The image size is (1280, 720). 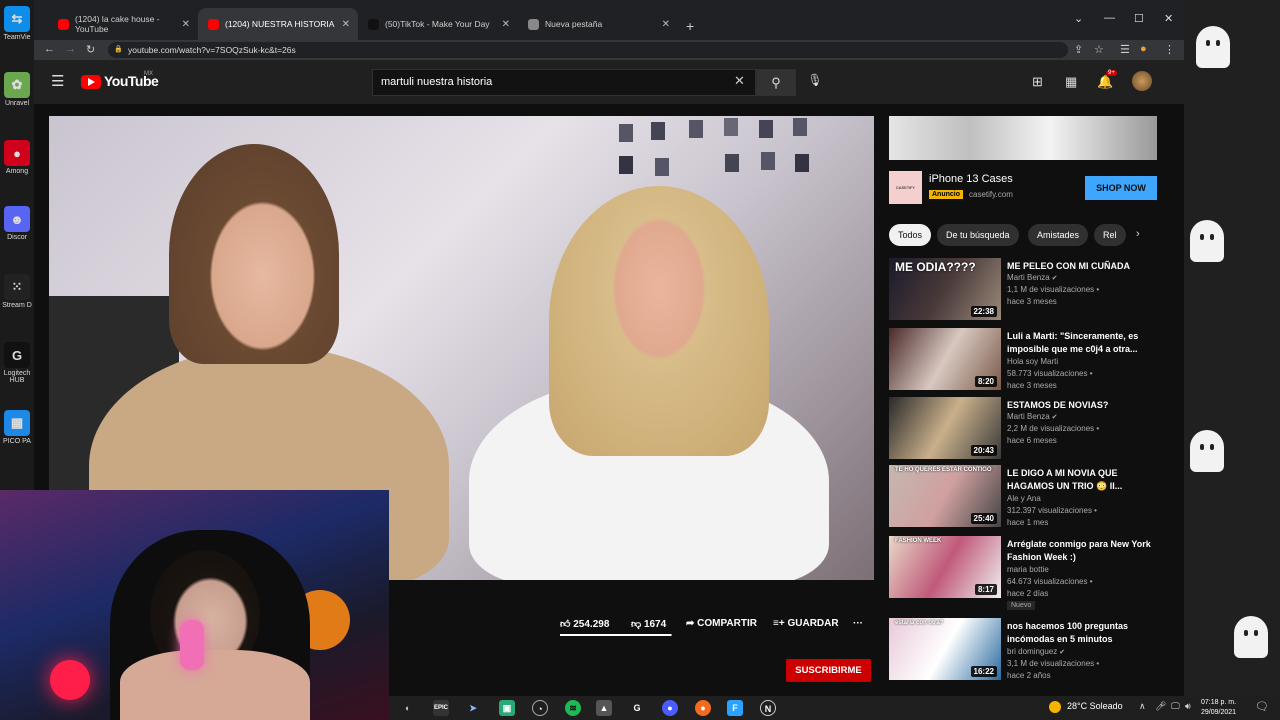 I want to click on back-icon: ←, so click(x=49, y=49).